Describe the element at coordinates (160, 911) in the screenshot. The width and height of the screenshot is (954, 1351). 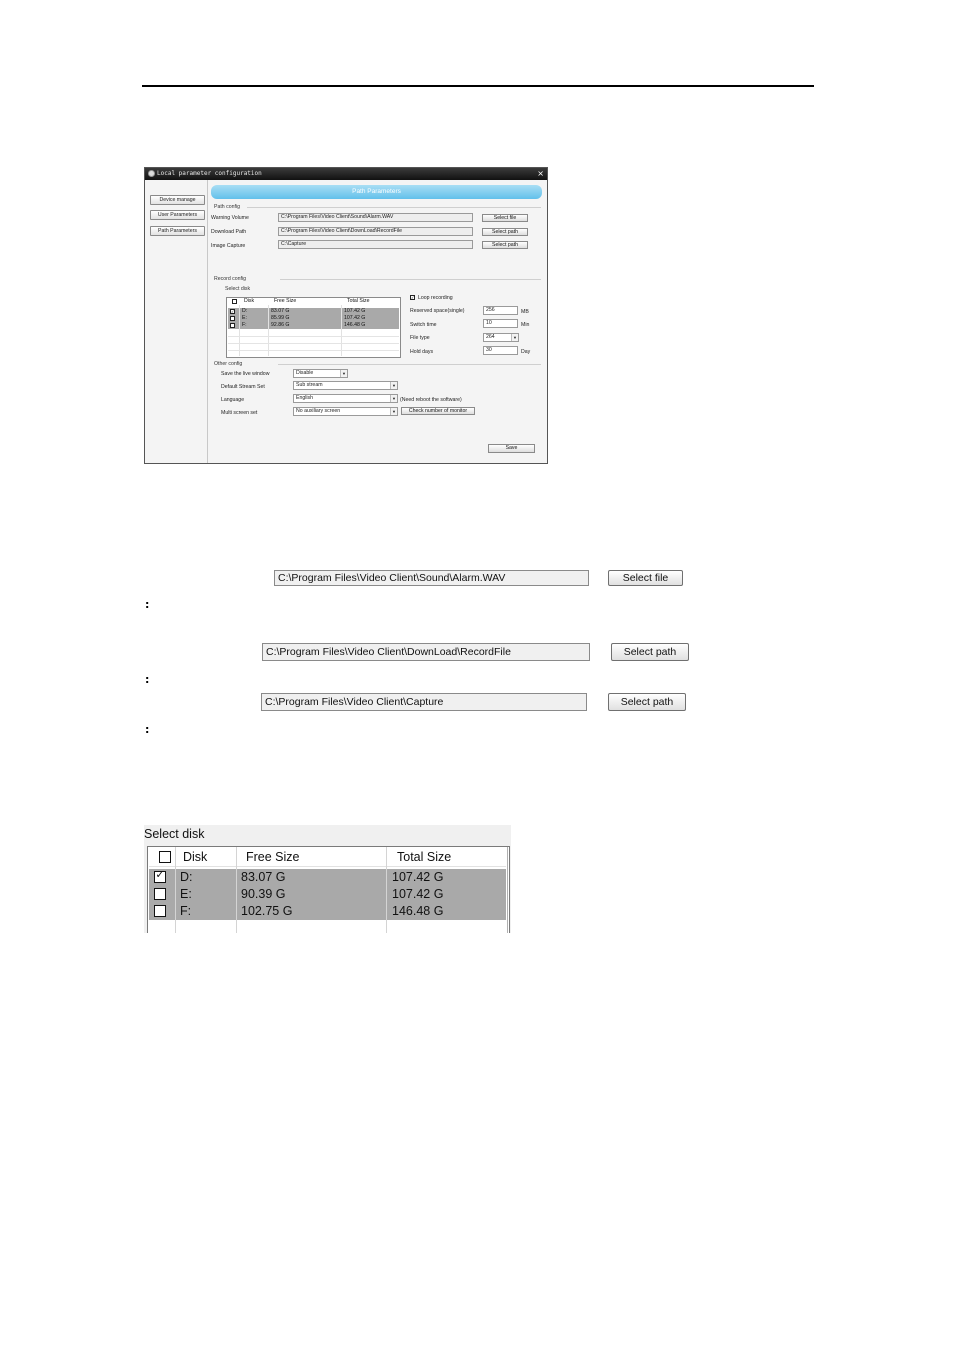
I see `disk-checkbox-f` at that location.